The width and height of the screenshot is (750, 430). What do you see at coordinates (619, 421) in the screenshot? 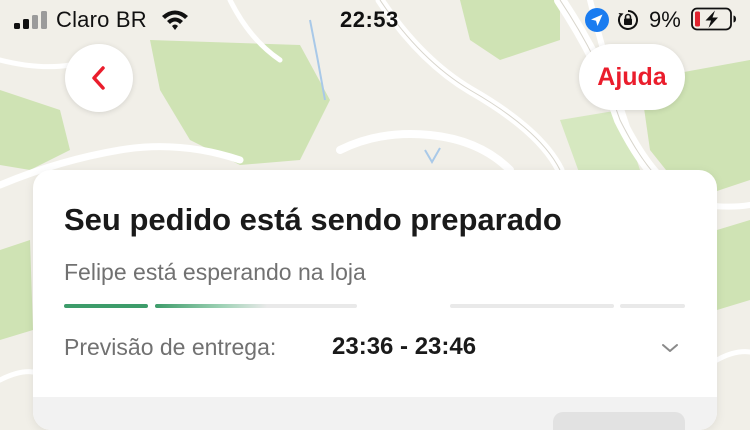
I see `footer-button` at bounding box center [619, 421].